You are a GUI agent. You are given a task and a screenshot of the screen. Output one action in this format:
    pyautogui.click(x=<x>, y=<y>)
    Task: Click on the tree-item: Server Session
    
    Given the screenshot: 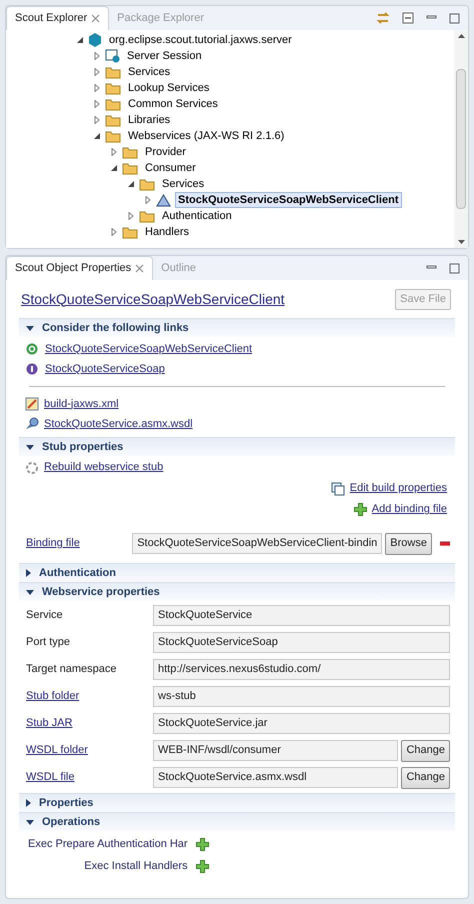 What is the action you would take?
    pyautogui.click(x=164, y=56)
    